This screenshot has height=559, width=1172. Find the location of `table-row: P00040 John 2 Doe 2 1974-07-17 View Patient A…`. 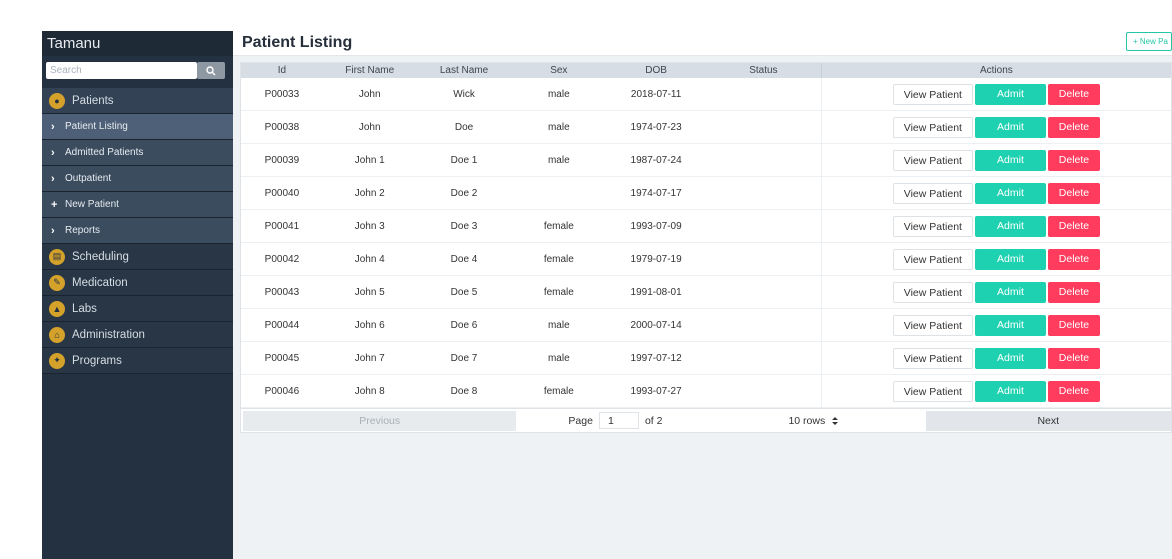

table-row: P00040 John 2 Doe 2 1974-07-17 View Patient A… is located at coordinates (706, 193).